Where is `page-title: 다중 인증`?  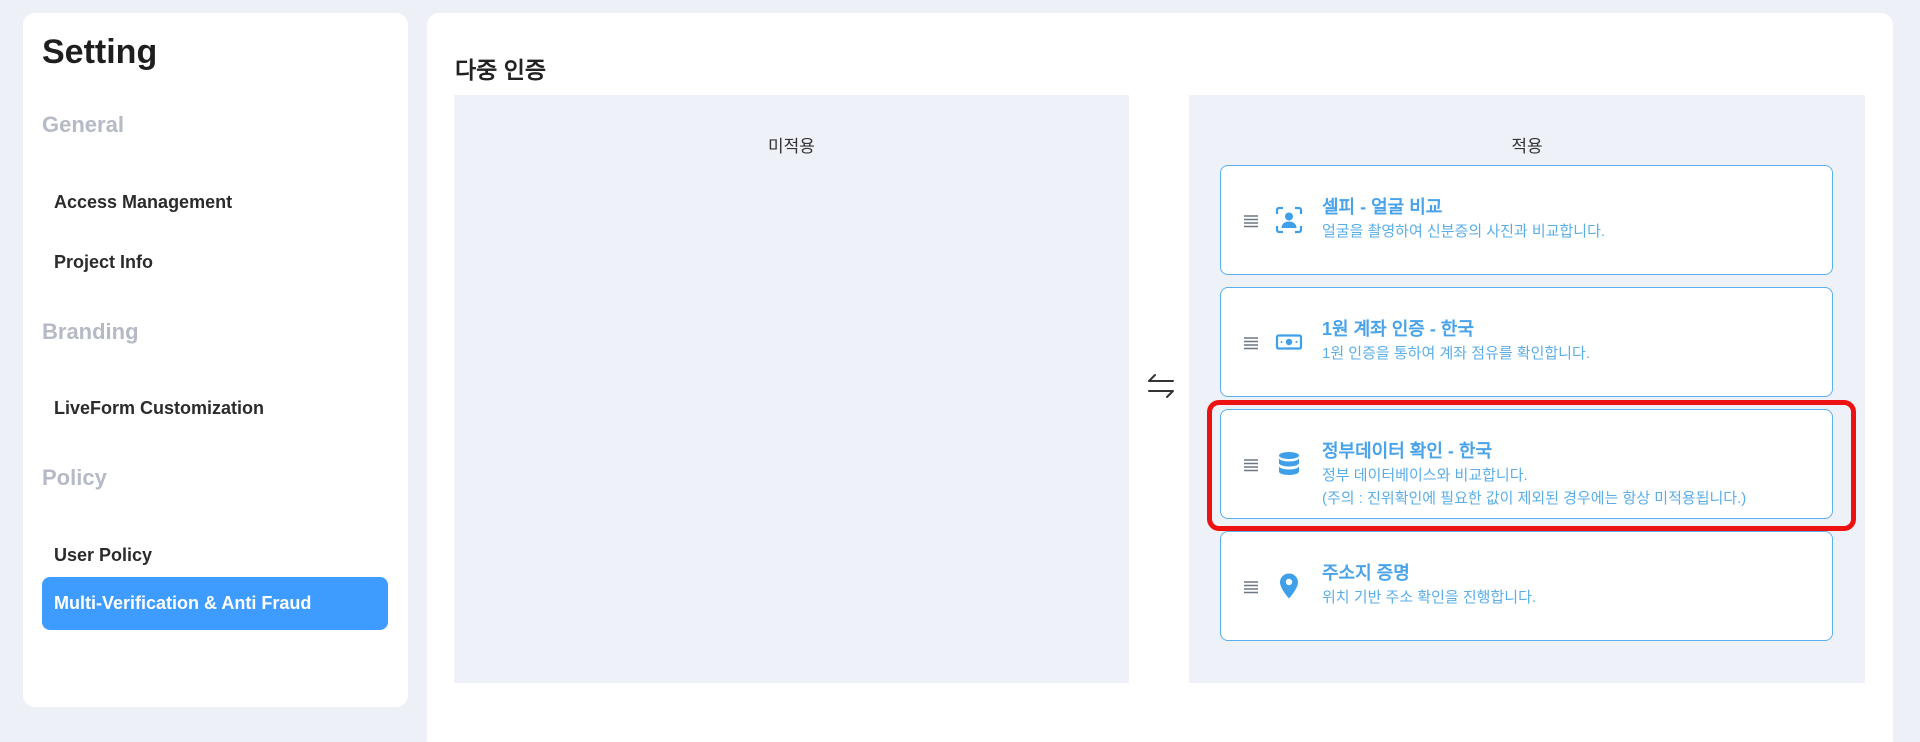
page-title: 다중 인증 is located at coordinates (501, 70).